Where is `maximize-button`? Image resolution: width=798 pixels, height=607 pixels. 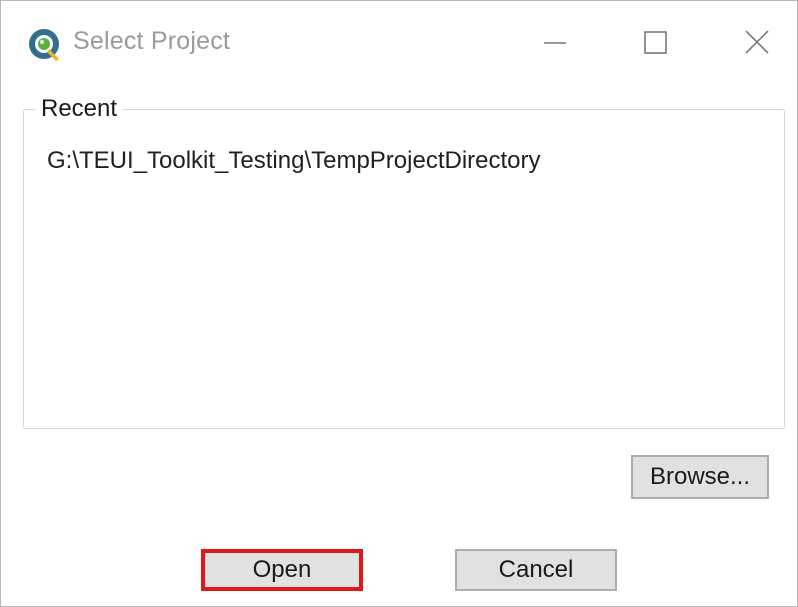
maximize-button is located at coordinates (655, 43).